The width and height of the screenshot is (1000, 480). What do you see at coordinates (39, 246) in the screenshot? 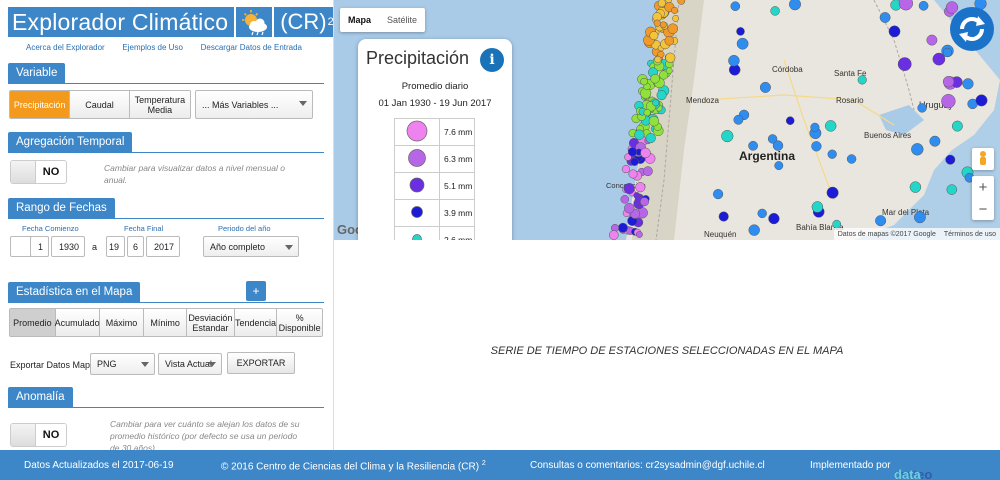
I see `start-month-input: 1` at bounding box center [39, 246].